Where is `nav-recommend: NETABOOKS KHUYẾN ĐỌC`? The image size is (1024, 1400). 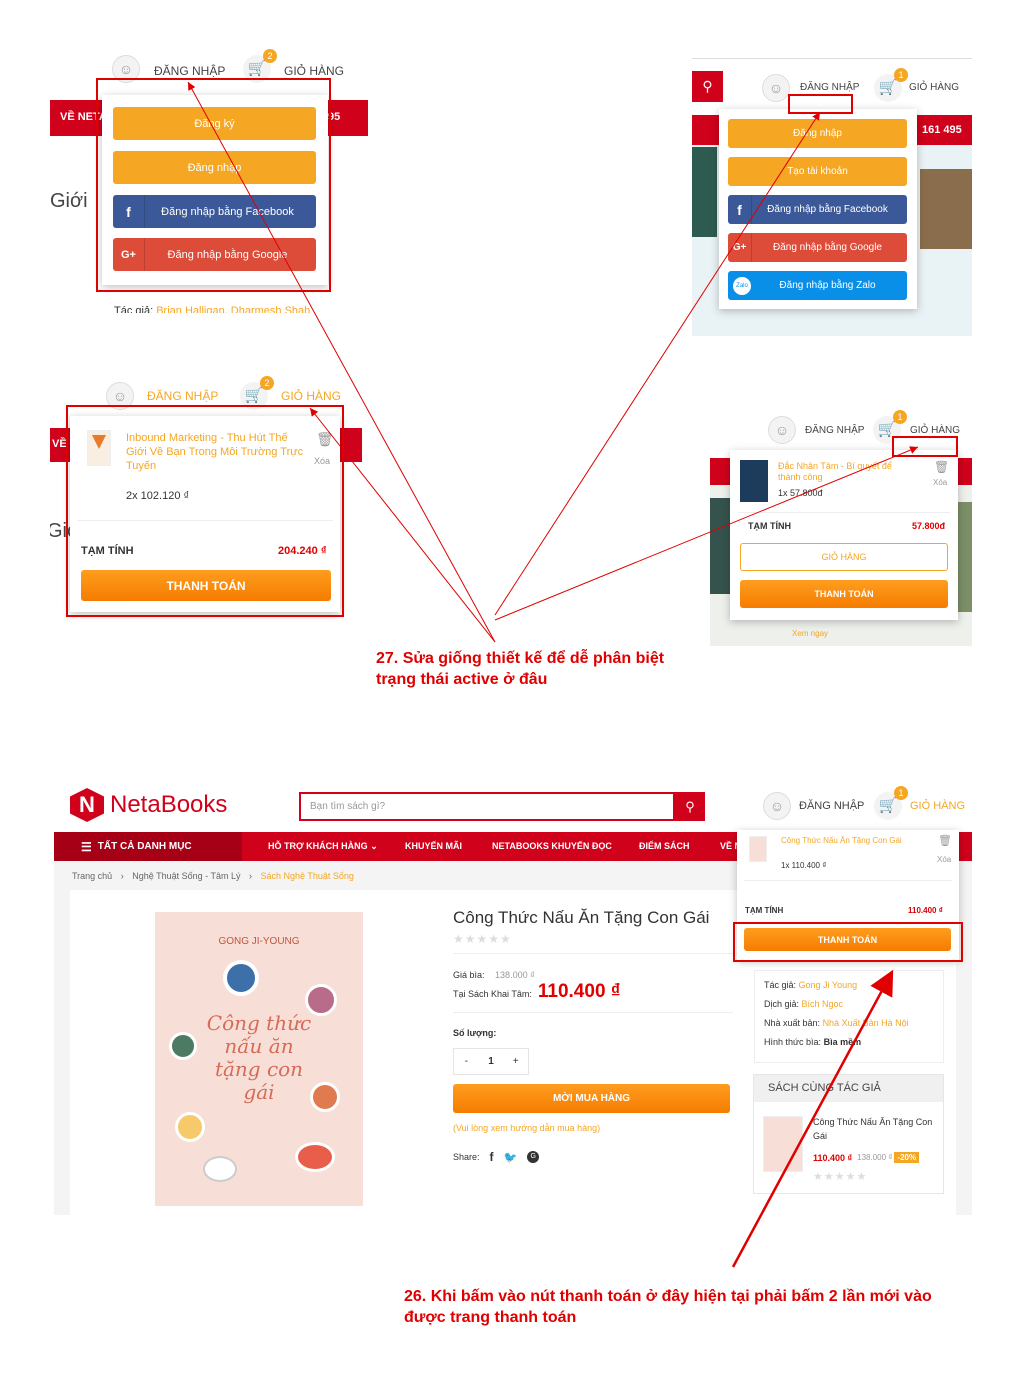 nav-recommend: NETABOOKS KHUYẾN ĐỌC is located at coordinates (552, 846).